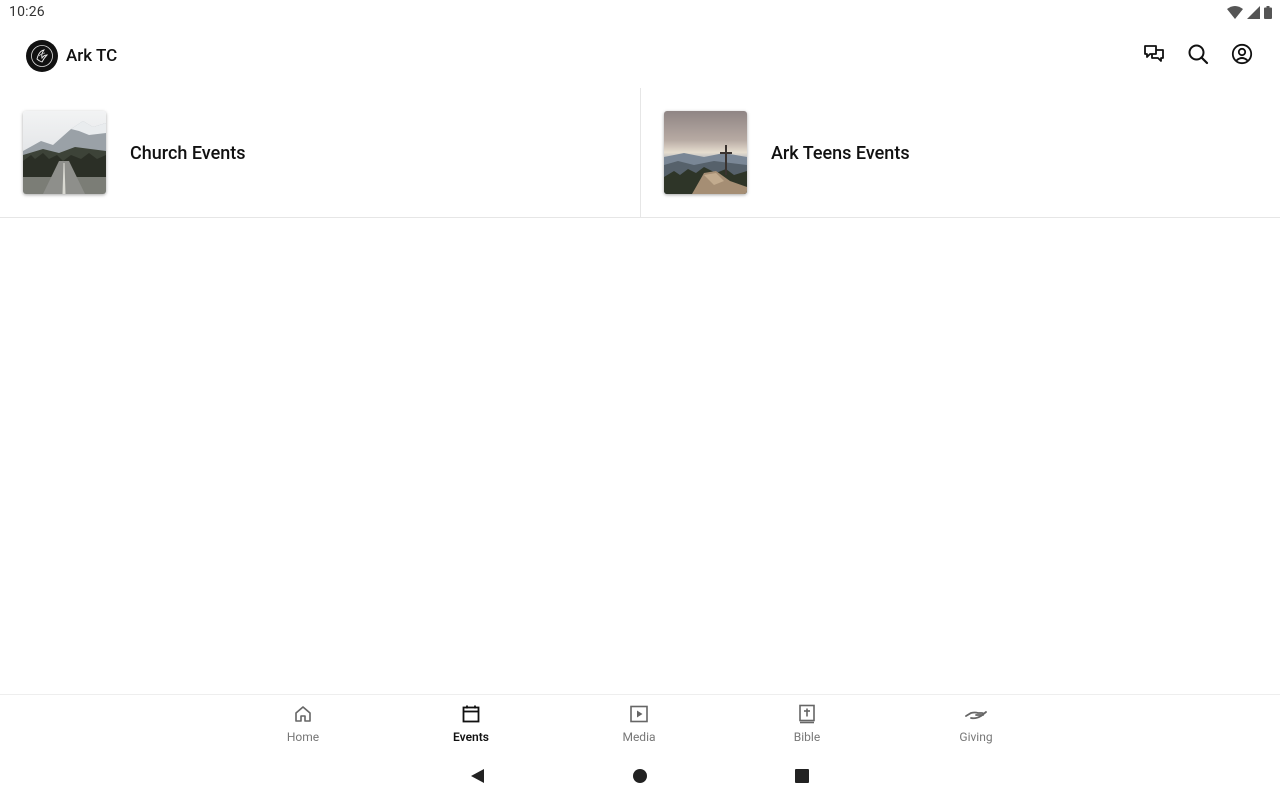 Image resolution: width=1280 pixels, height=800 pixels. I want to click on recents-square-icon, so click(802, 776).